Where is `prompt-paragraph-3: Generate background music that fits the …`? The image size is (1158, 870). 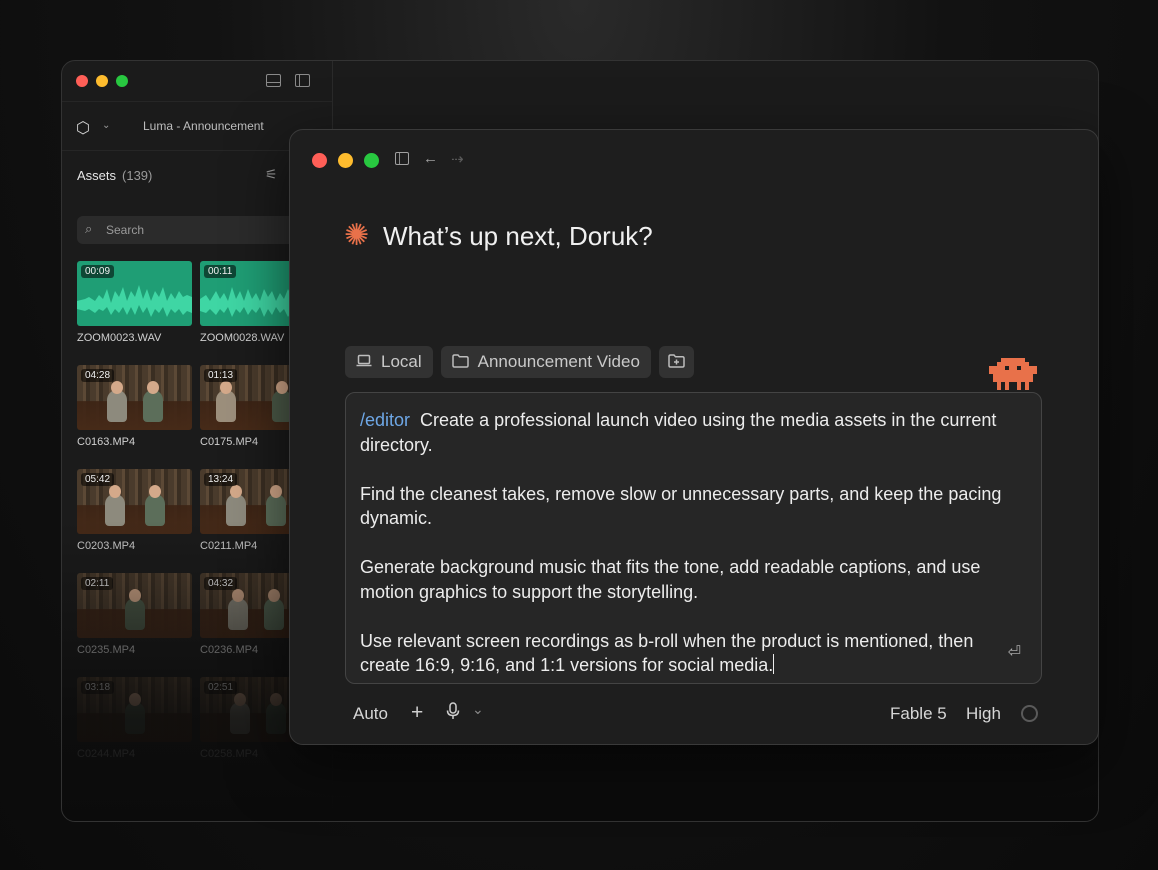 prompt-paragraph-3: Generate background music that fits the … is located at coordinates (670, 579).